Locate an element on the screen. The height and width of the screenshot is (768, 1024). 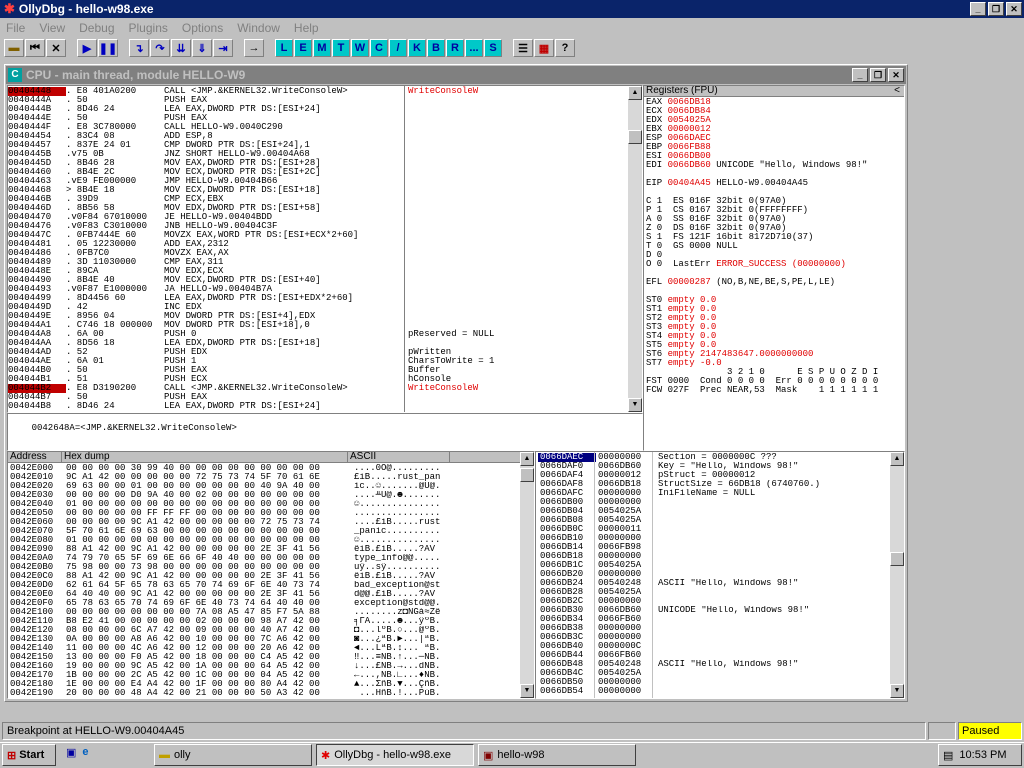
stack-row: 0066DB20 00000000 is located at coordinates (721, 574).